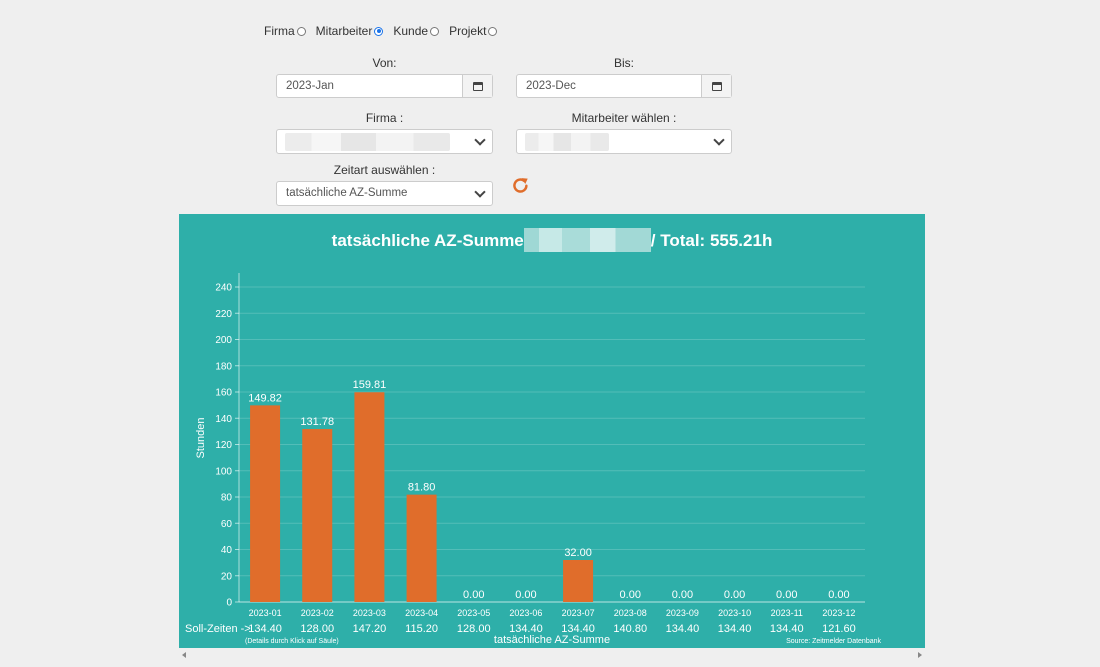  I want to click on horizontal-scrollbar, so click(552, 655).